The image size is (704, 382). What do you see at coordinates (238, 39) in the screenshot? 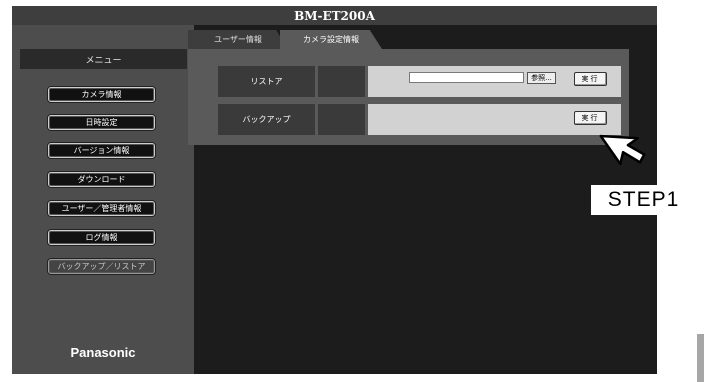
I see `tab-user-info: ユーザー情報` at bounding box center [238, 39].